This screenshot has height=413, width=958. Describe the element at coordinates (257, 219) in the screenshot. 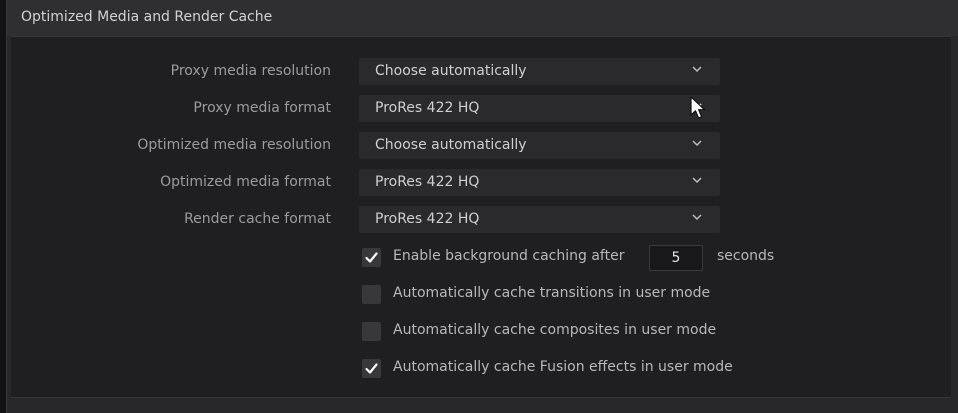

I see `render-cache-format-label: Render cache format` at that location.